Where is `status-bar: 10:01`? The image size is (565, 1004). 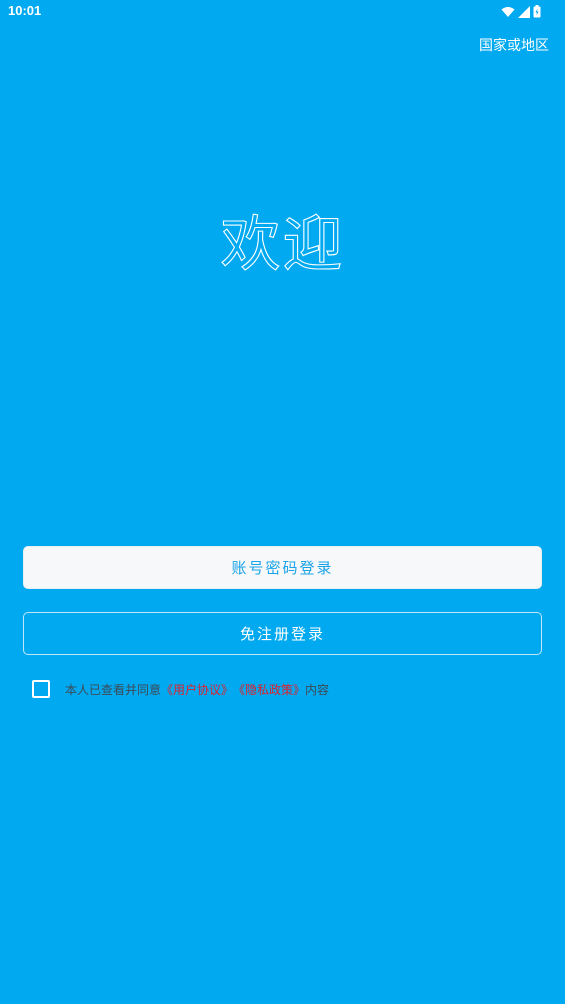 status-bar: 10:01 is located at coordinates (282, 12).